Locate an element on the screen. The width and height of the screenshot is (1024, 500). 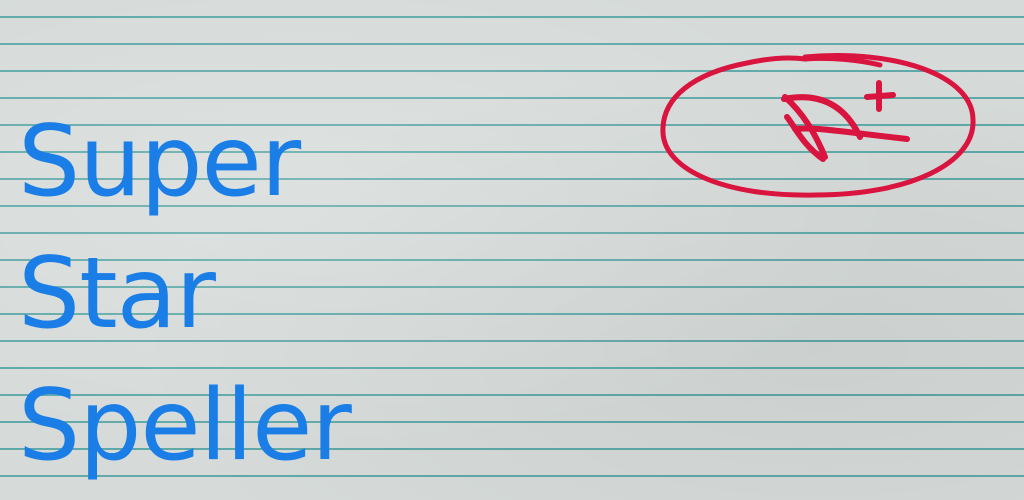
title-line-star: Star is located at coordinates (117, 294).